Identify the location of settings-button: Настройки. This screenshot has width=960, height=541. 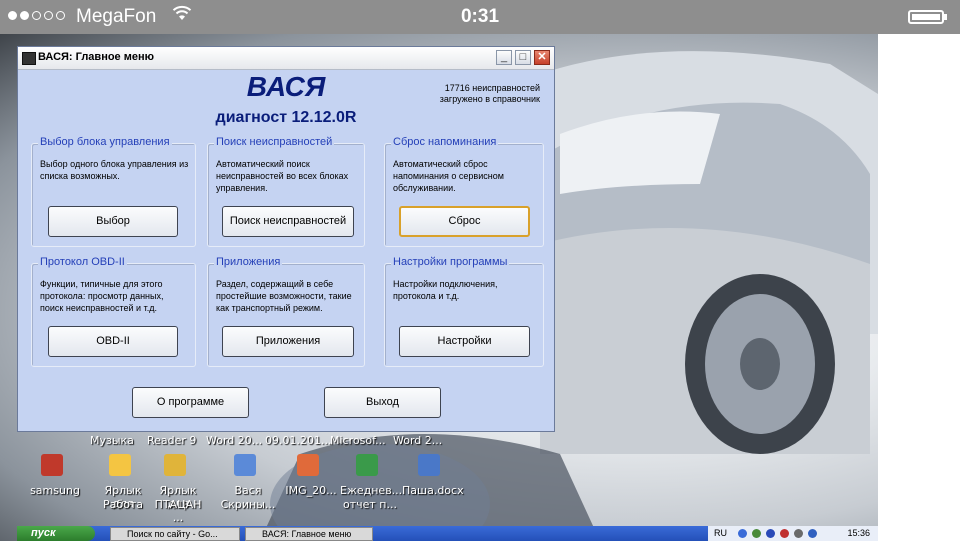
(464, 341).